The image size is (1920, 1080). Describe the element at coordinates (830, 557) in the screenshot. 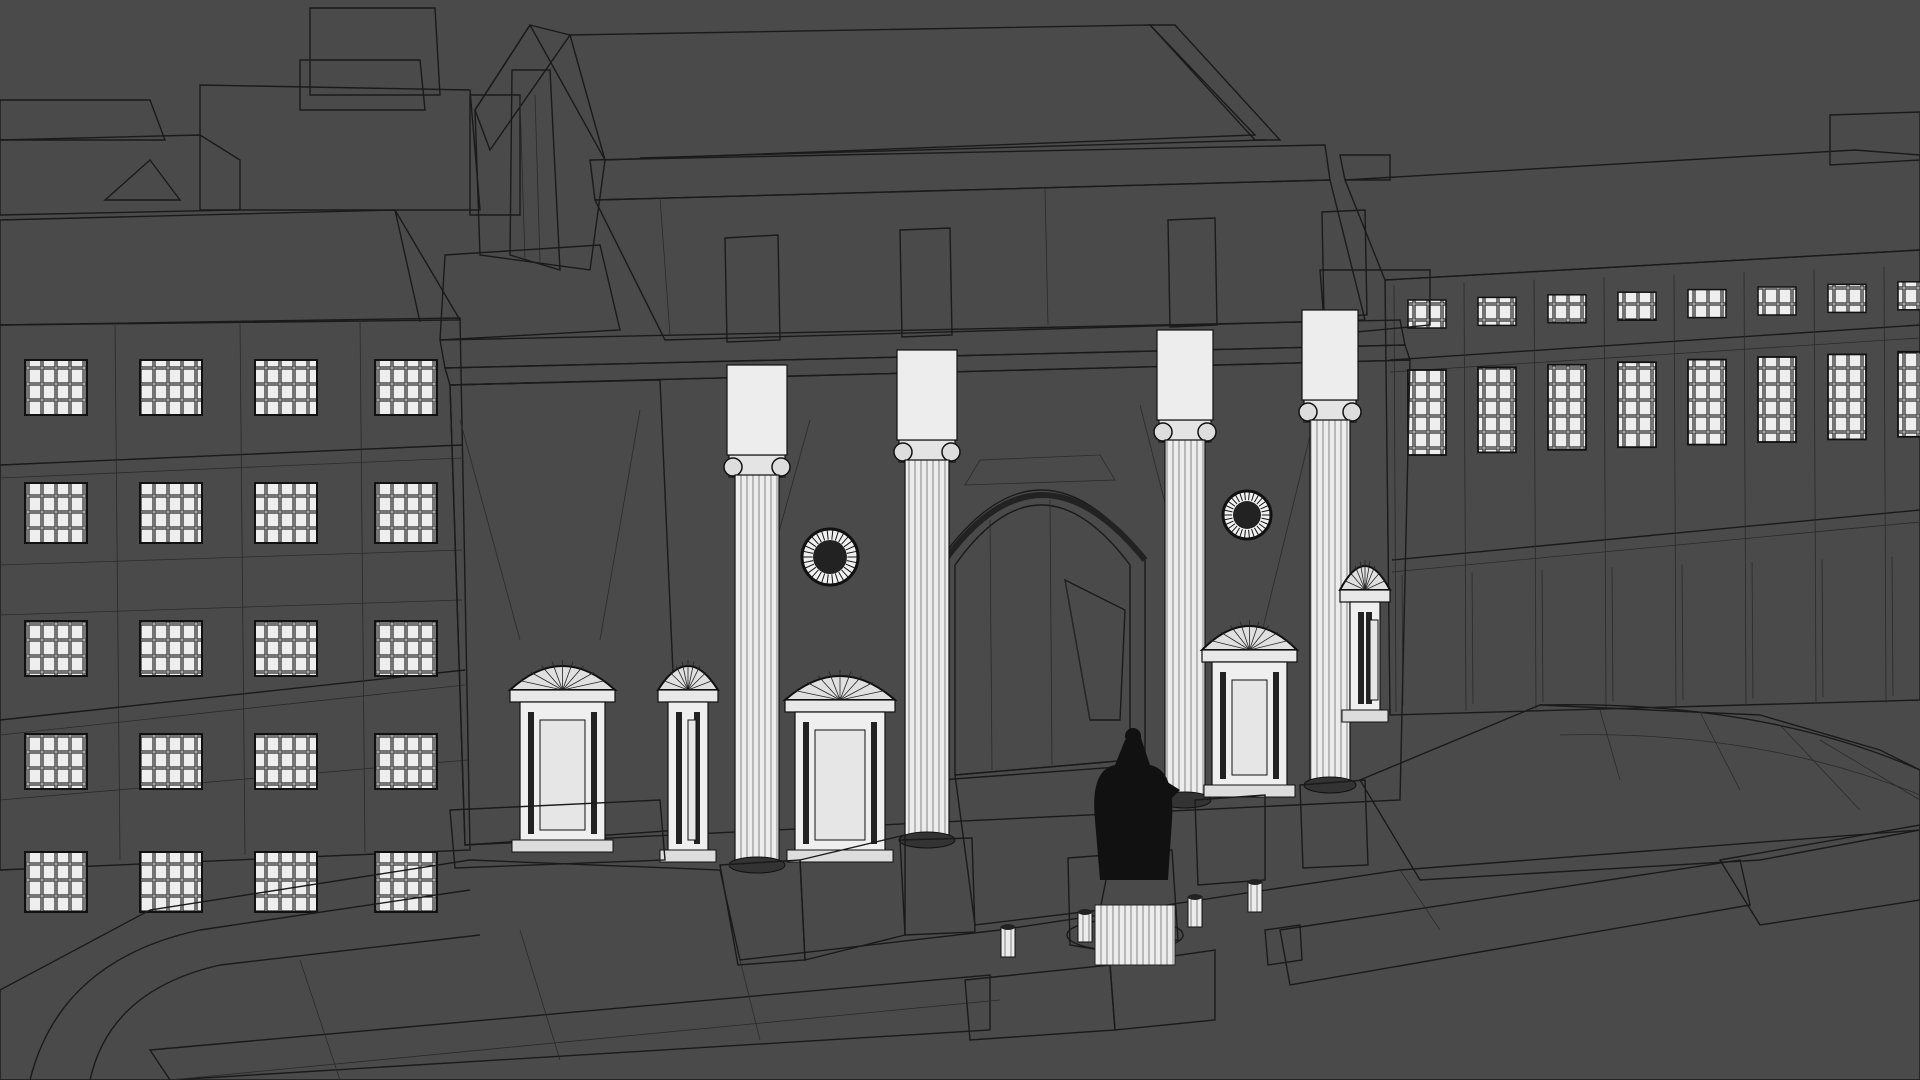

I see `rosette-window-left` at that location.